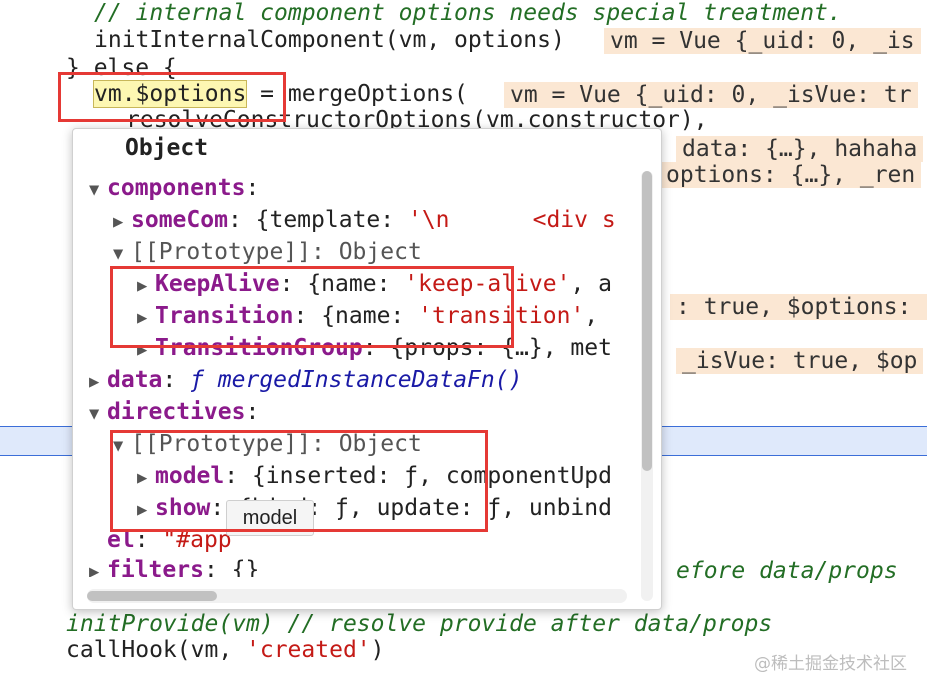 The width and height of the screenshot is (927, 696). What do you see at coordinates (329, 40) in the screenshot?
I see `code-init-internal: initInternalComponent(vm, options)` at bounding box center [329, 40].